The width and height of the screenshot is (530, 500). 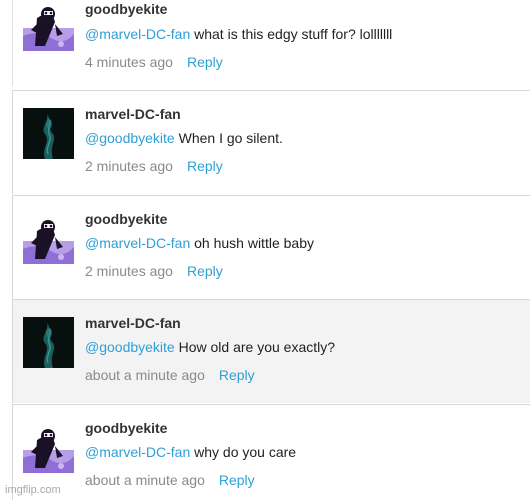 I want to click on comment-text: what is this edgy stuff for? lolllllll, so click(x=291, y=34).